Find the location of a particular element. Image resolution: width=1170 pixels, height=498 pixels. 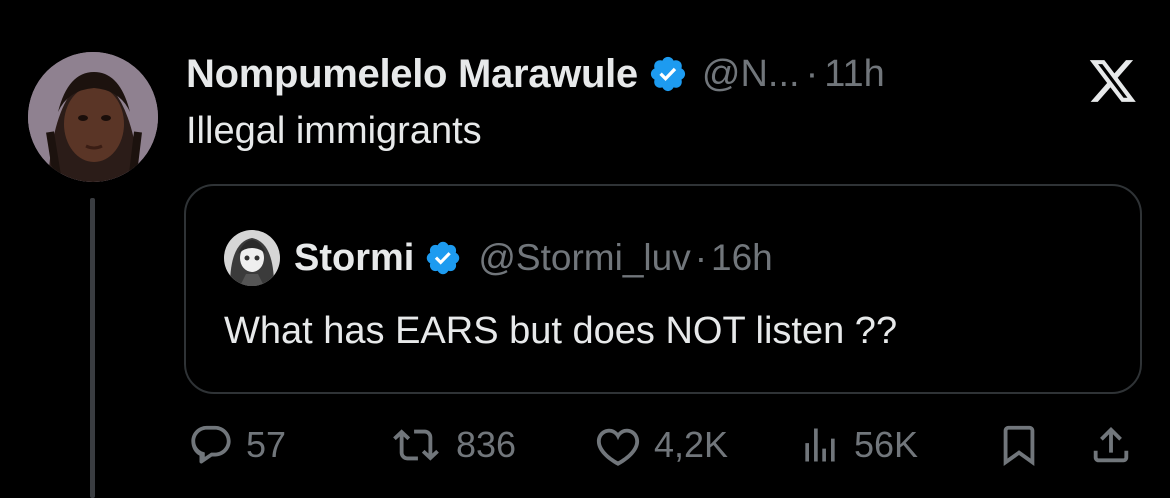

share-button is located at coordinates (1111, 445).